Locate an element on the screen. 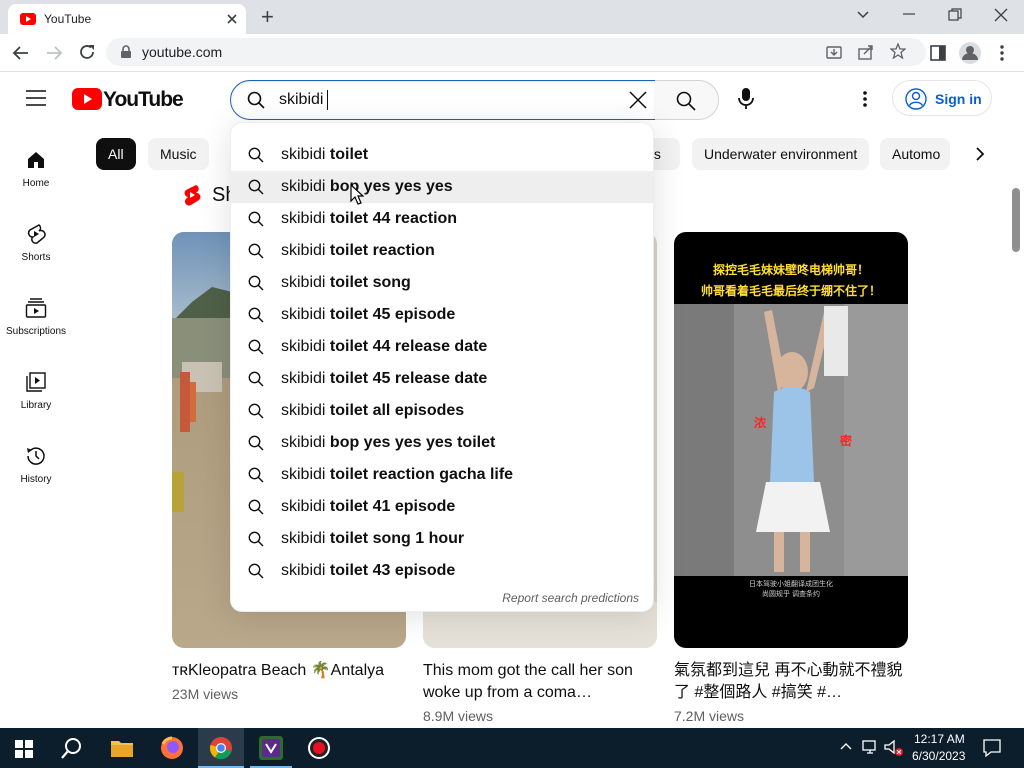  reload-icon is located at coordinates (87, 52).